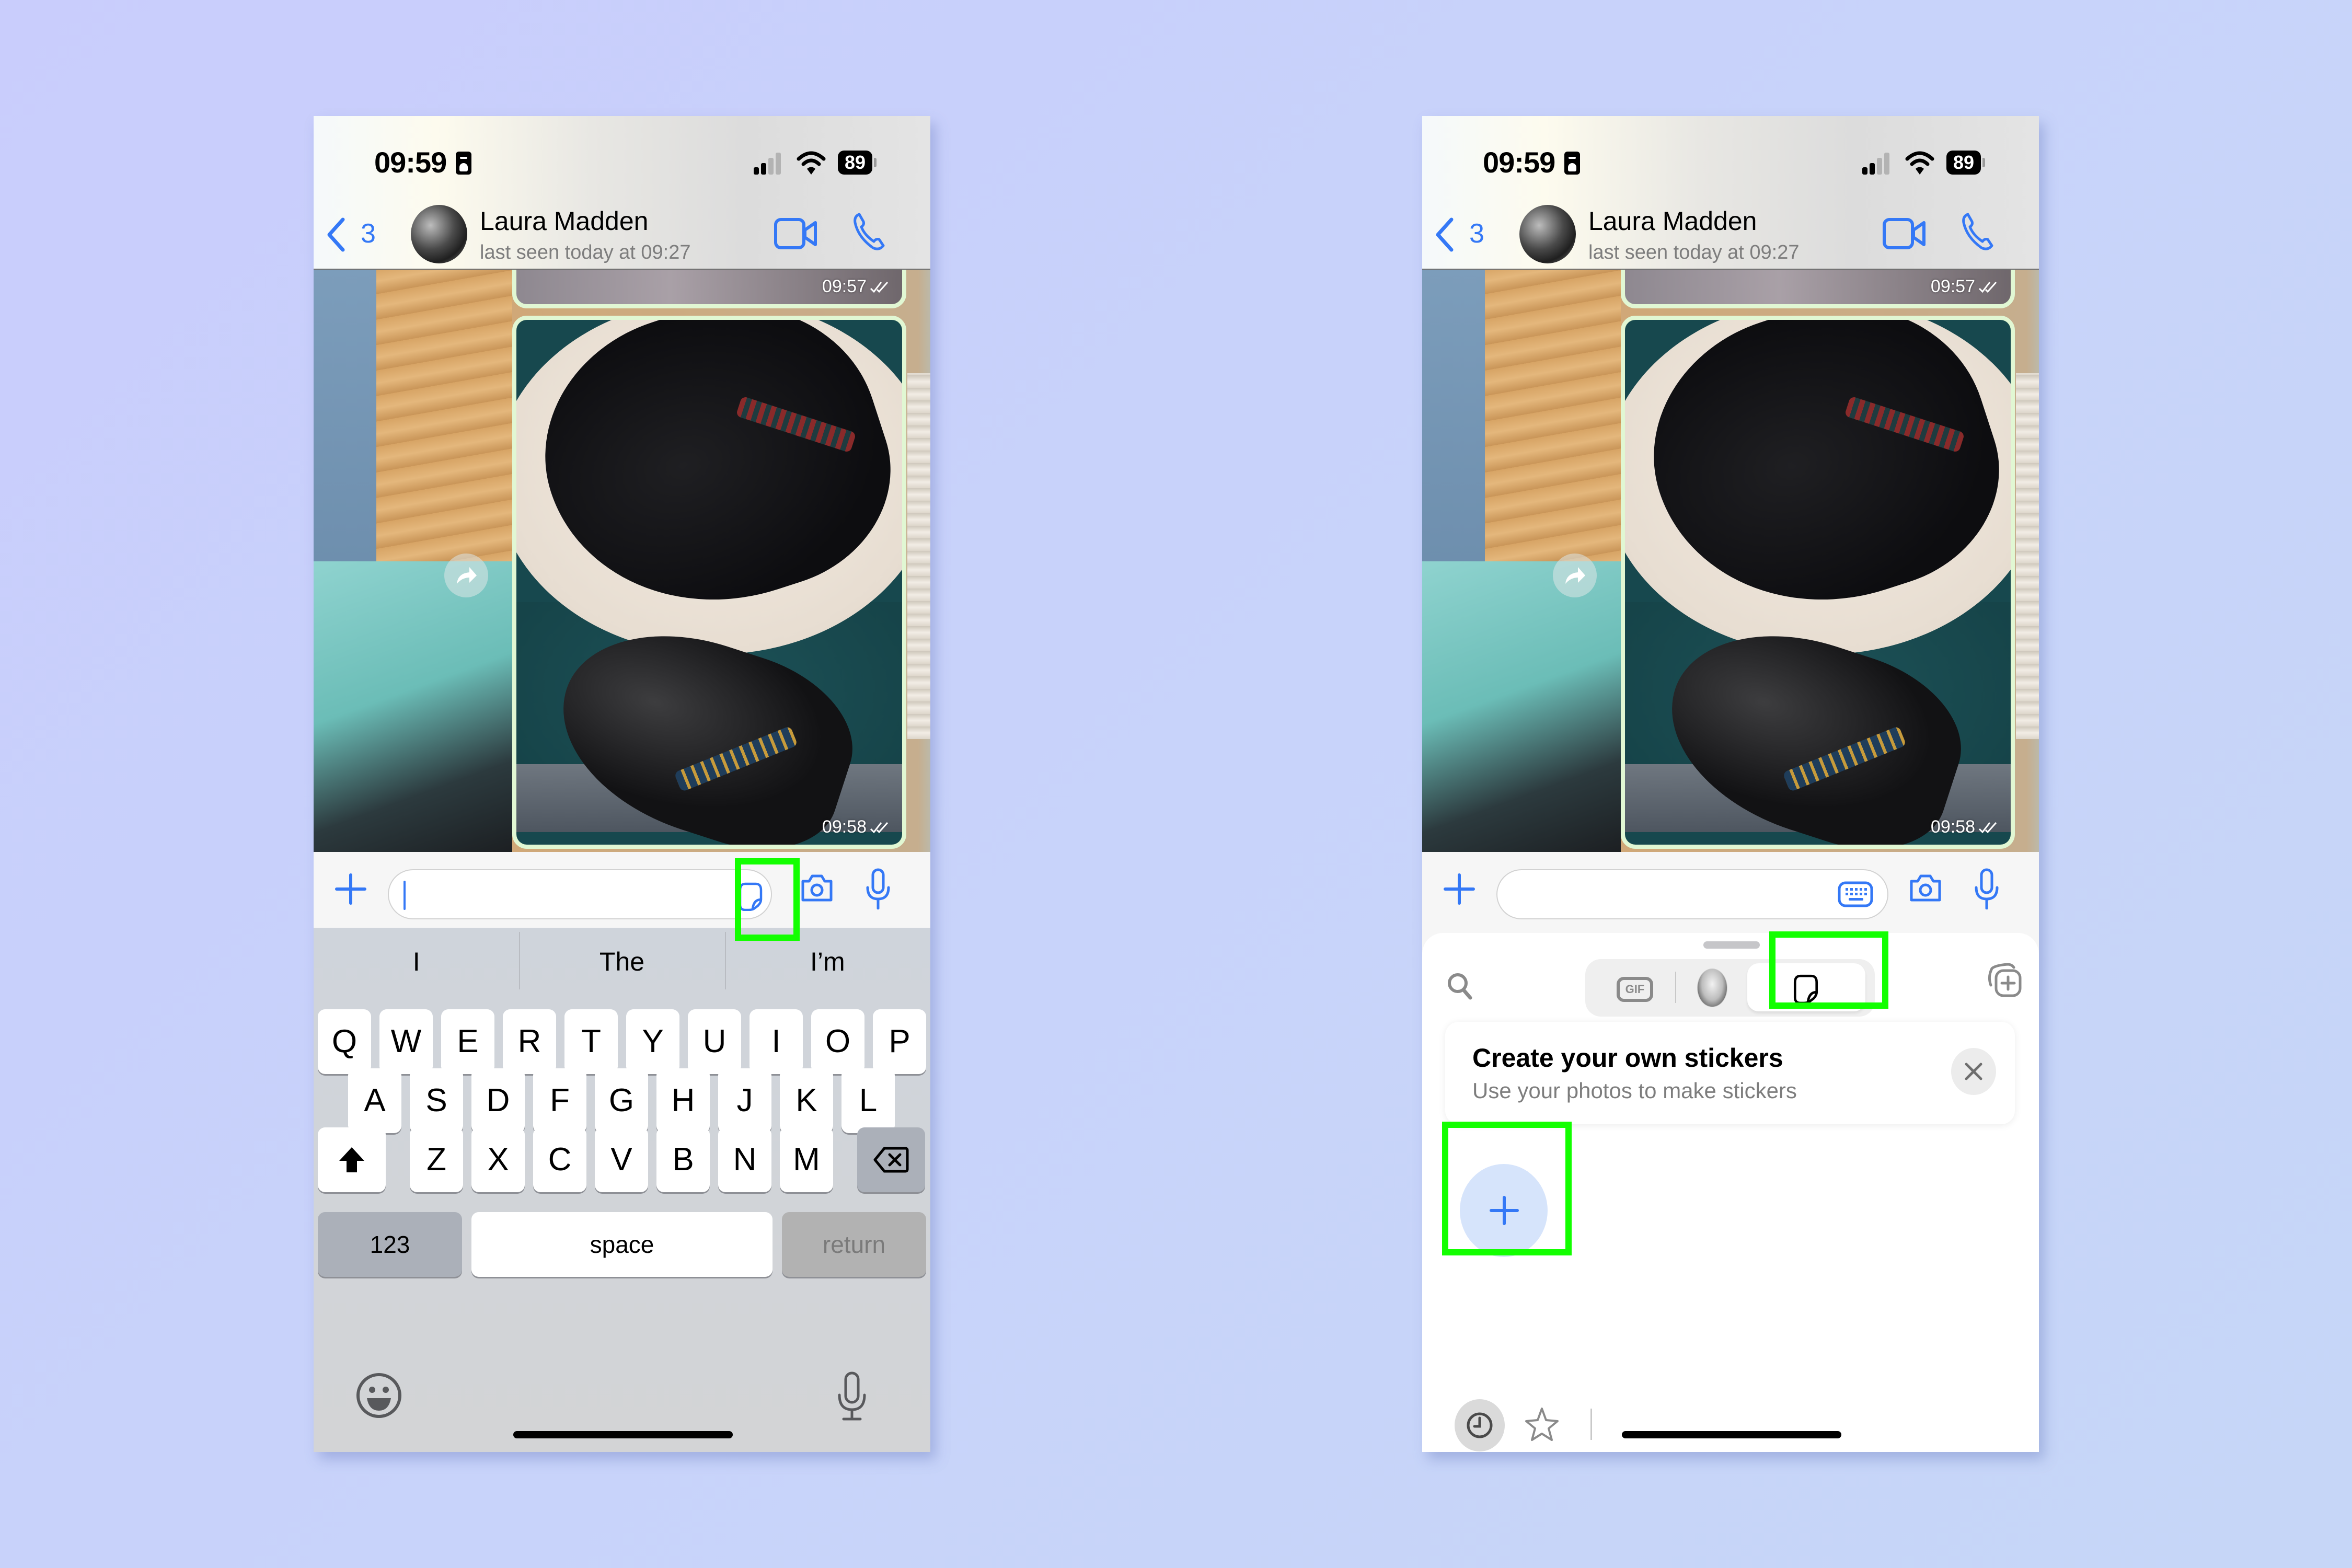 Image resolution: width=2352 pixels, height=1568 pixels. I want to click on suggestion: I’m, so click(827, 960).